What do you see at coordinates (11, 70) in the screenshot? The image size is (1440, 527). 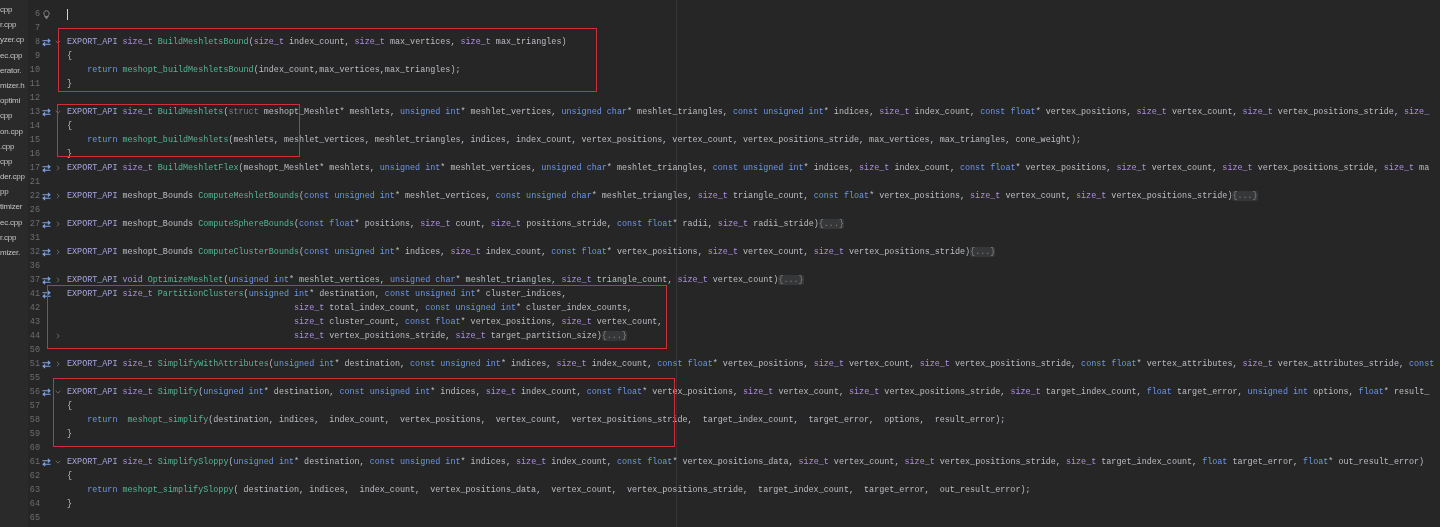 I see `file-name: erator.` at bounding box center [11, 70].